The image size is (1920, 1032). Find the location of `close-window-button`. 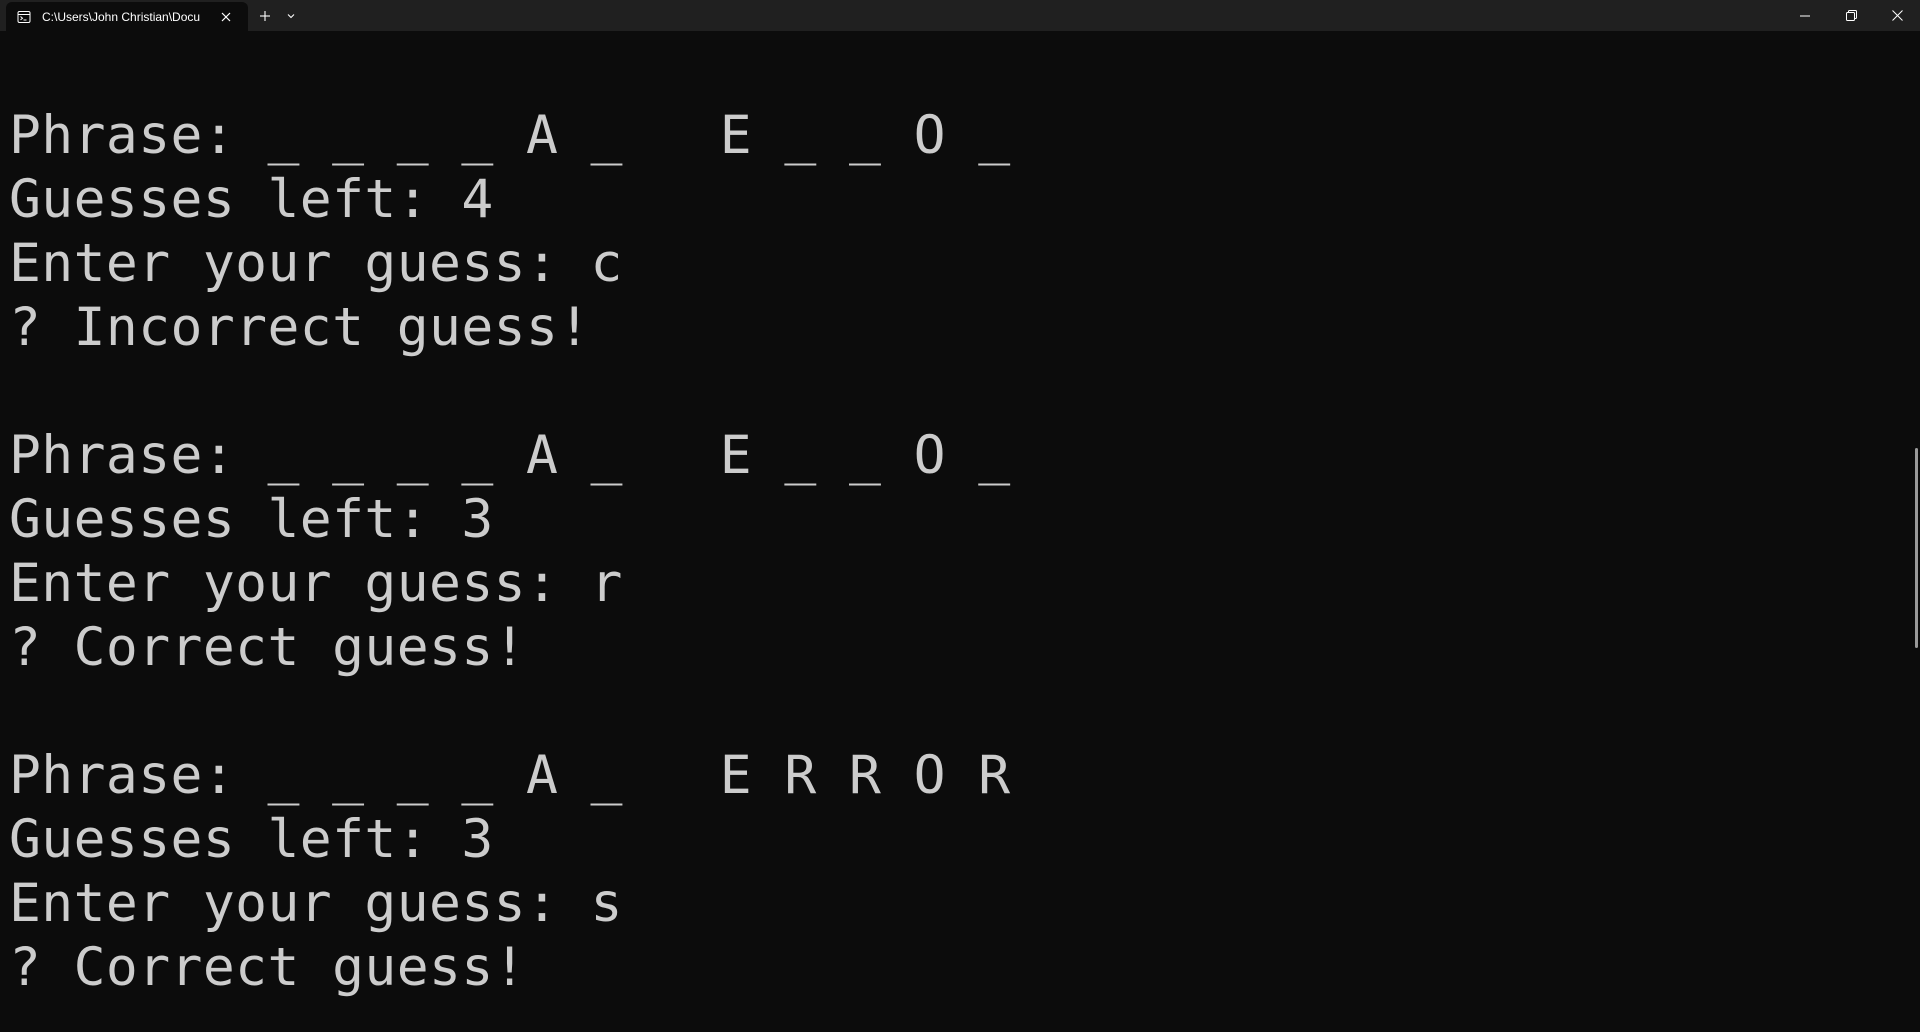

close-window-button is located at coordinates (1897, 15).